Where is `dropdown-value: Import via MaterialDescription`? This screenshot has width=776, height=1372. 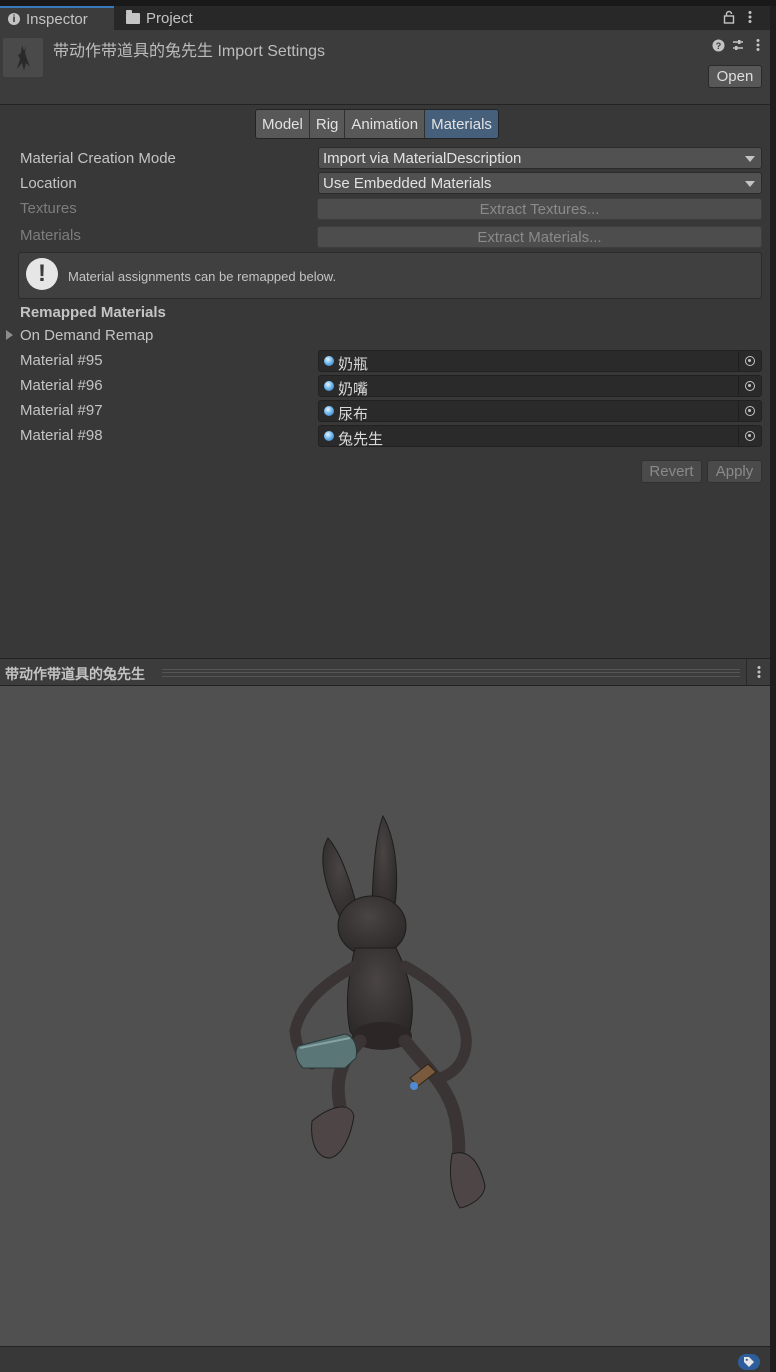
dropdown-value: Import via MaterialDescription is located at coordinates (422, 158).